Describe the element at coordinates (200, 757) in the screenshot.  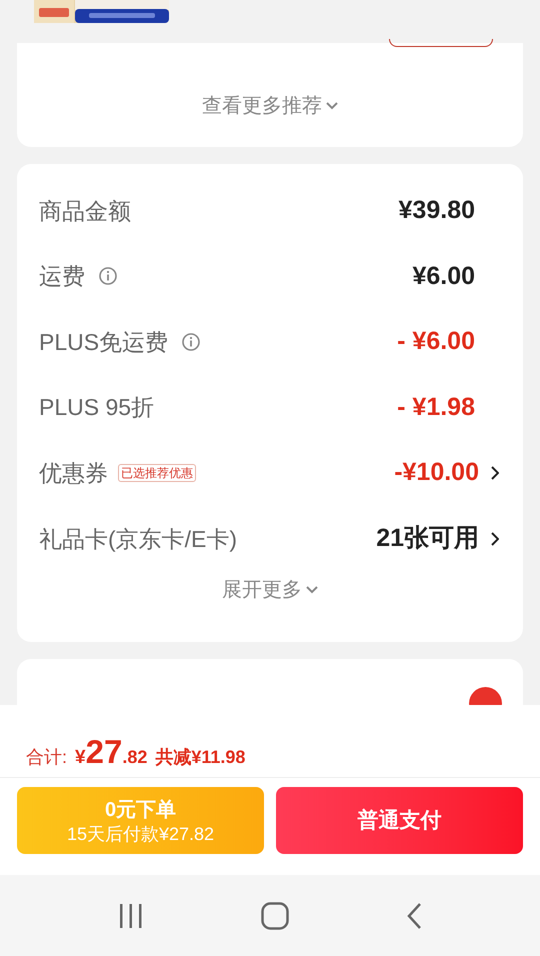
I see `total-discount: 共减¥11.98` at that location.